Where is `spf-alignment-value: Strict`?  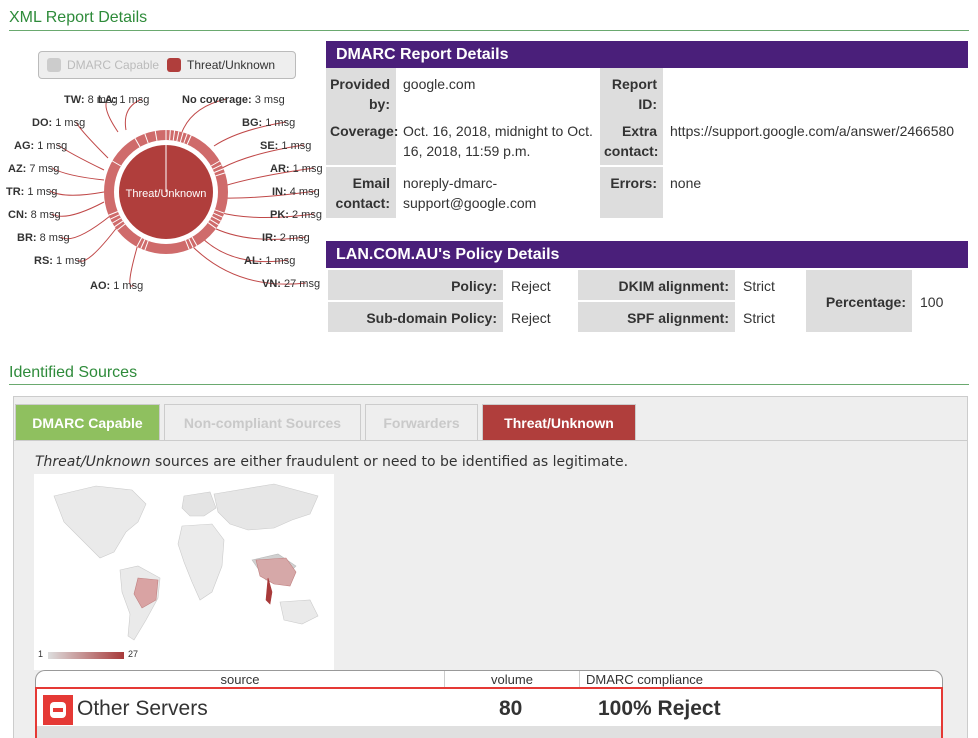
spf-alignment-value: Strict is located at coordinates (759, 318).